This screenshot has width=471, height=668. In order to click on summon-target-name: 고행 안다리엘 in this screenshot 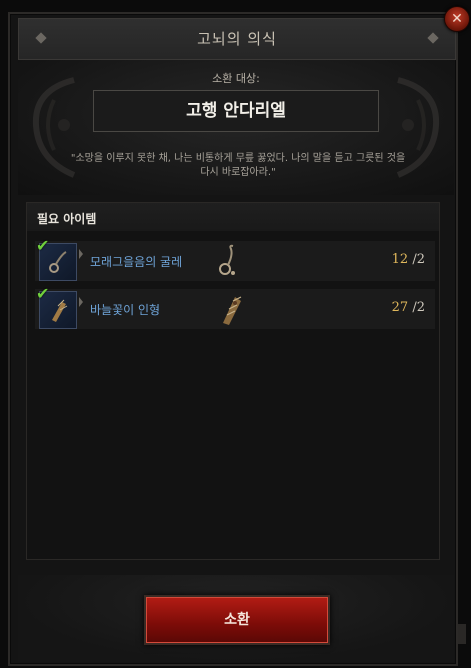, I will do `click(236, 111)`.